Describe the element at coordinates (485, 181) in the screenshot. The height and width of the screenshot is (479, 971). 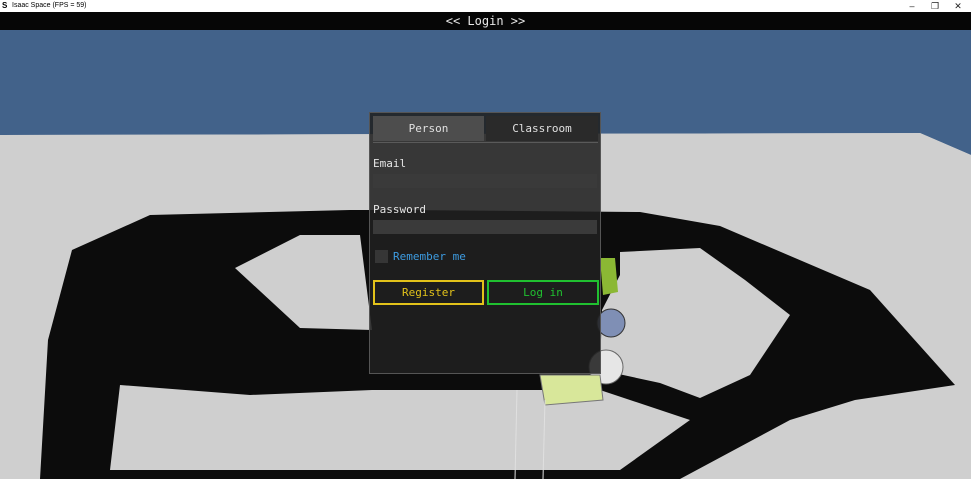
I see `email-field` at that location.